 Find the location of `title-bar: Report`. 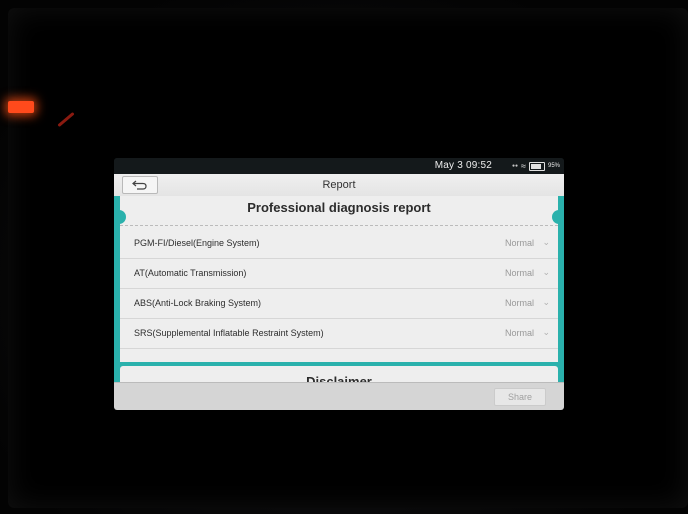

title-bar: Report is located at coordinates (339, 185).